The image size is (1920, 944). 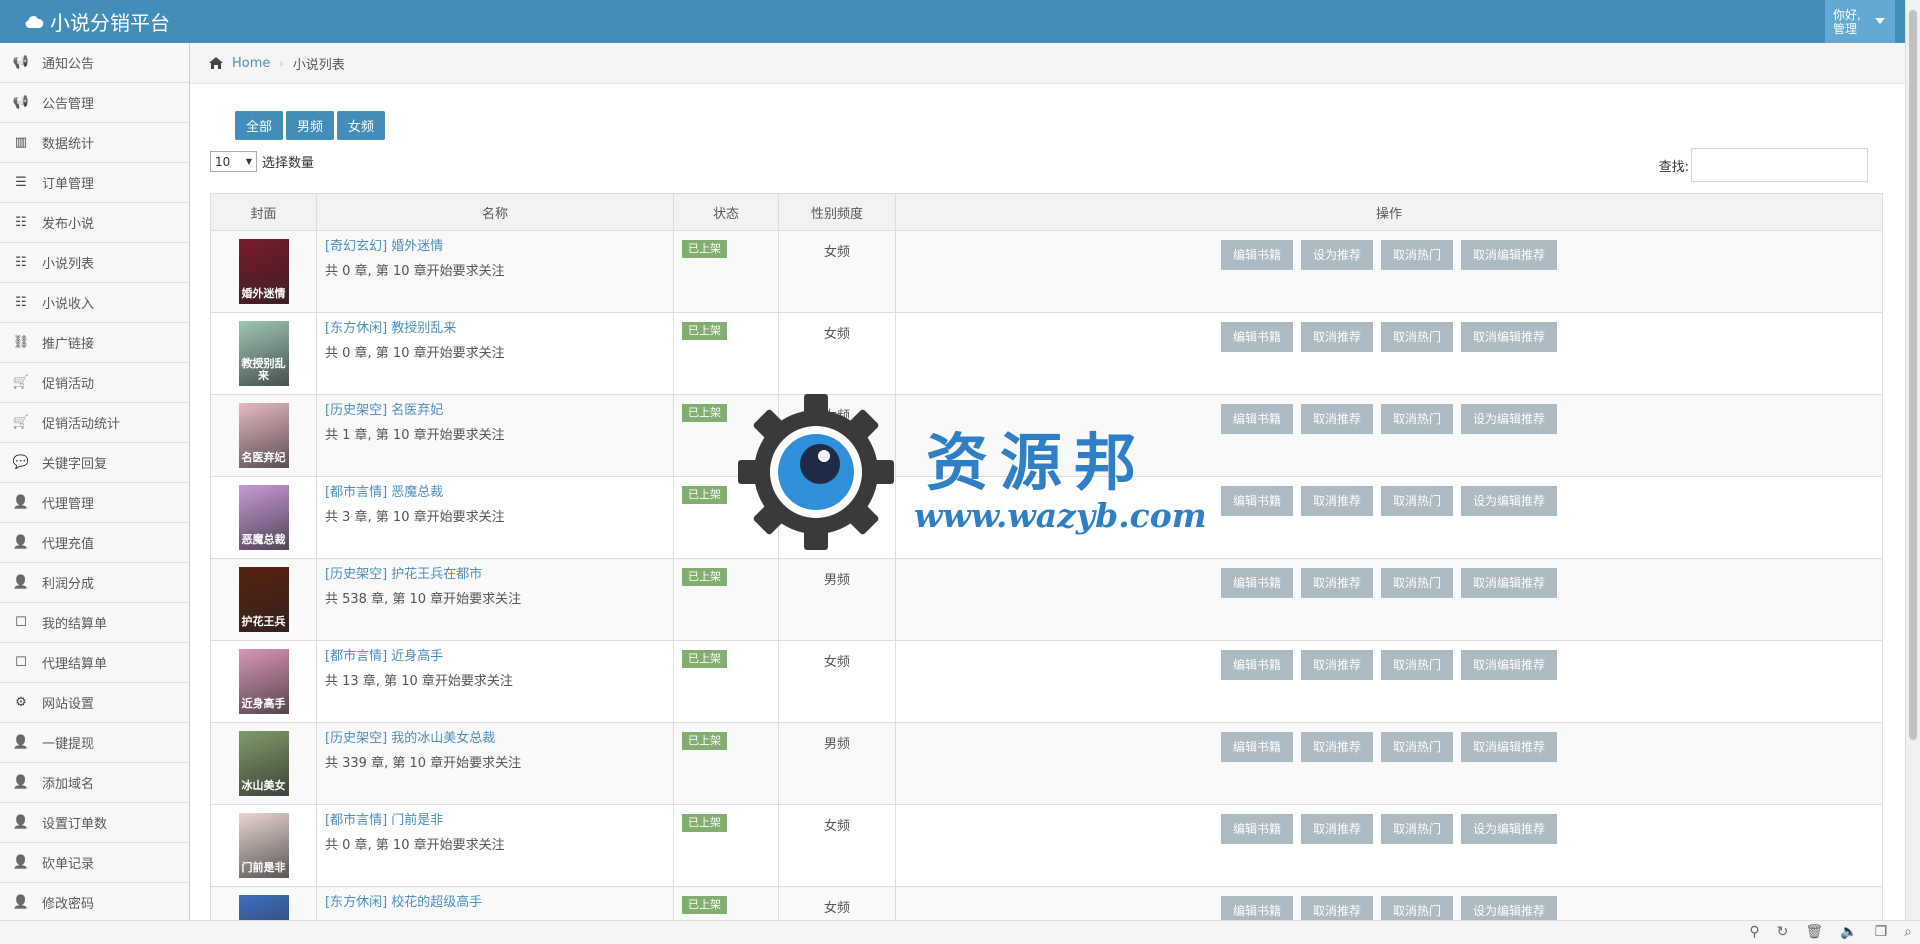 I want to click on scrollbar-thumb, so click(x=1913, y=375).